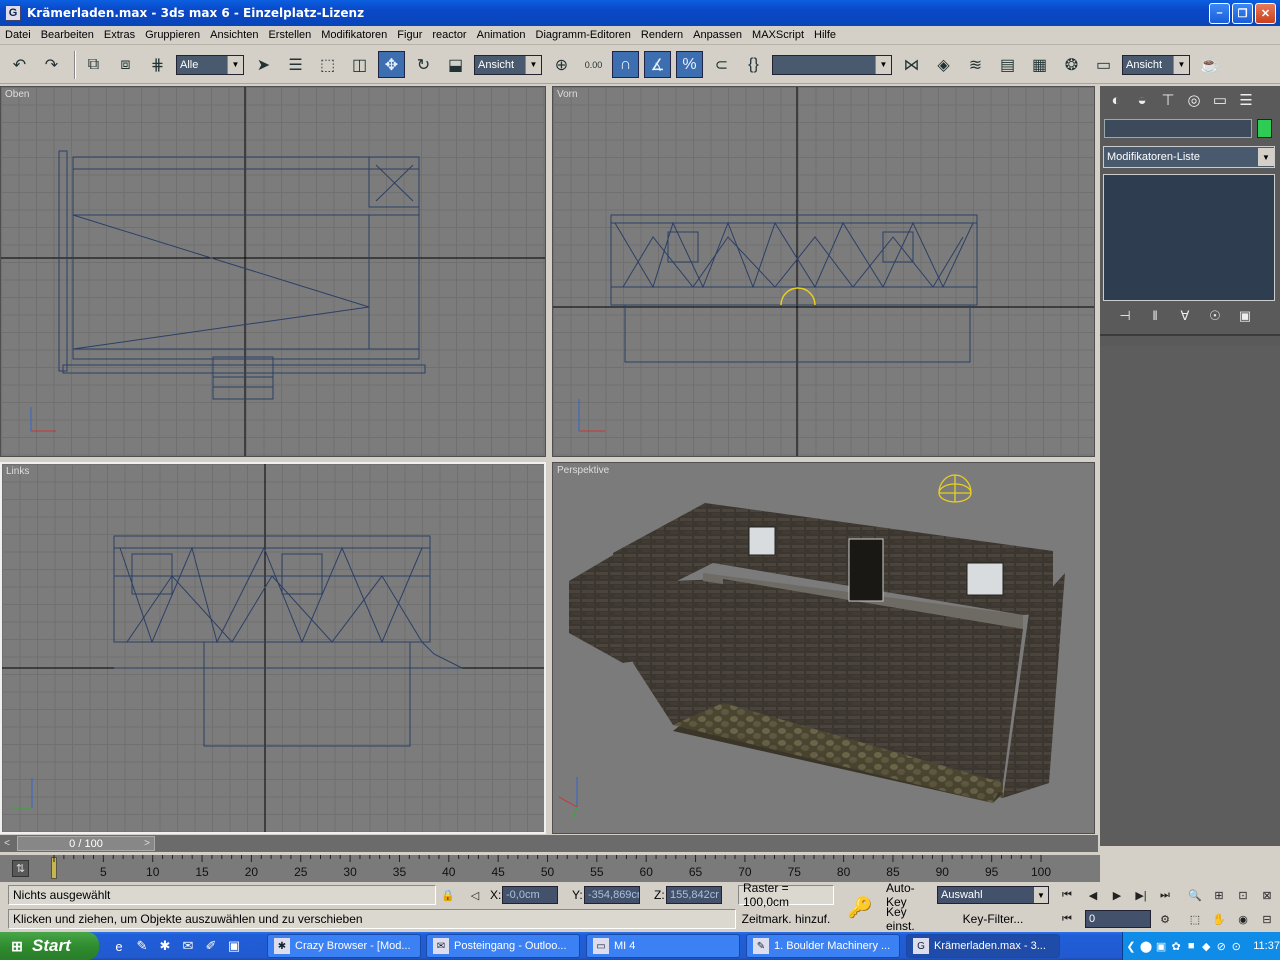 This screenshot has width=1280, height=960. Describe the element at coordinates (1219, 895) in the screenshot. I see `zoom-all-icon: ⊞` at that location.